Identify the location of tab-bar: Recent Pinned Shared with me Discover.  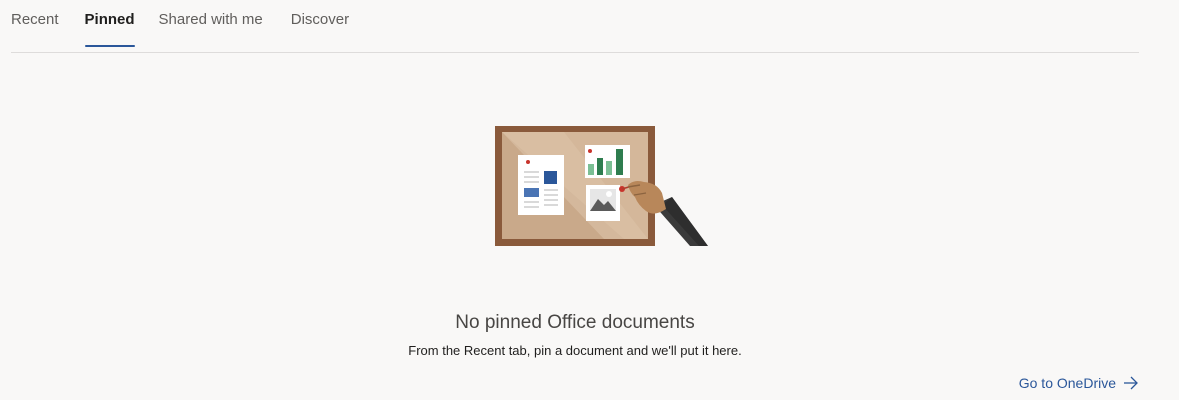
(180, 26).